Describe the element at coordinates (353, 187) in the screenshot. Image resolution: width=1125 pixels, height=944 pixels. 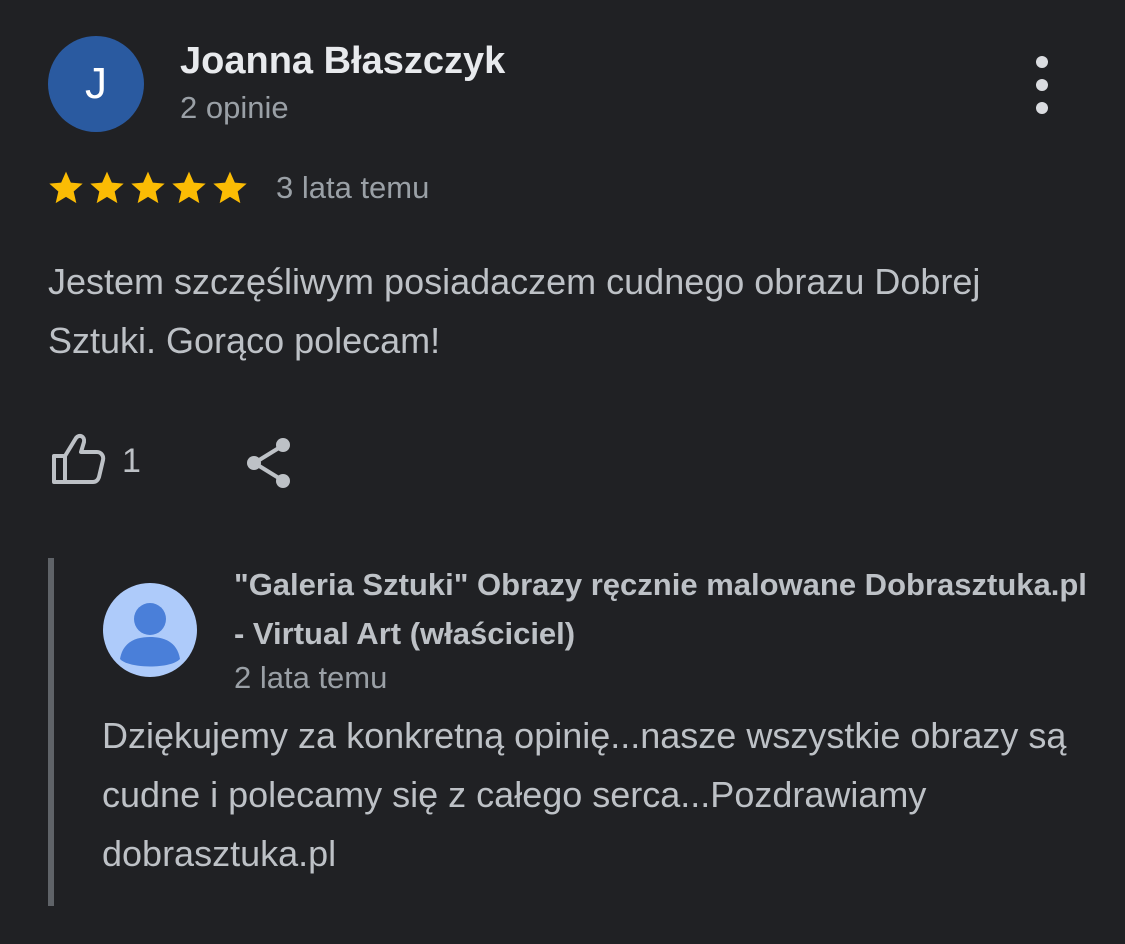
I see `review-date: 3 lata temu` at that location.